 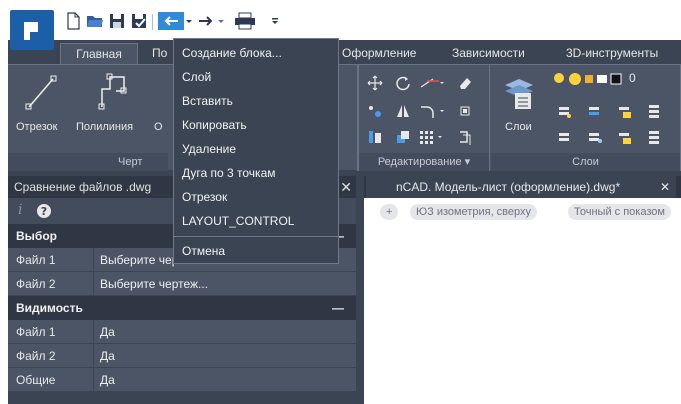 What do you see at coordinates (256, 236) in the screenshot?
I see `menu-separator` at bounding box center [256, 236].